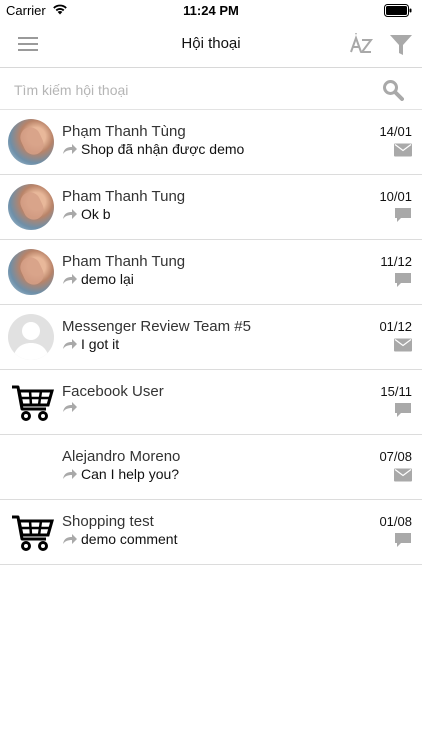 This screenshot has width=422, height=750. I want to click on nav-bar: Hội thoại, so click(211, 45).